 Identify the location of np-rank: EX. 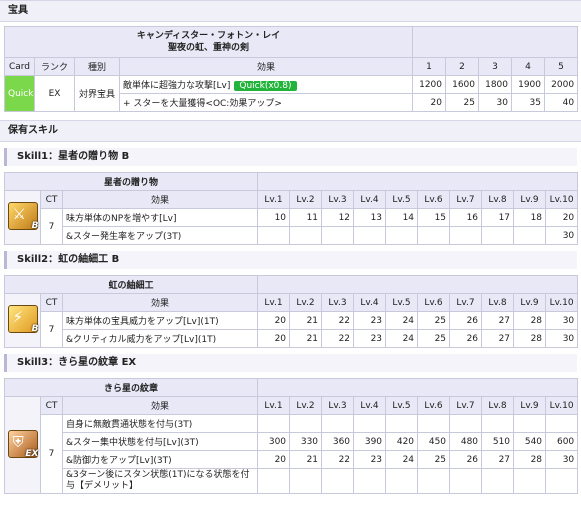
(54, 93).